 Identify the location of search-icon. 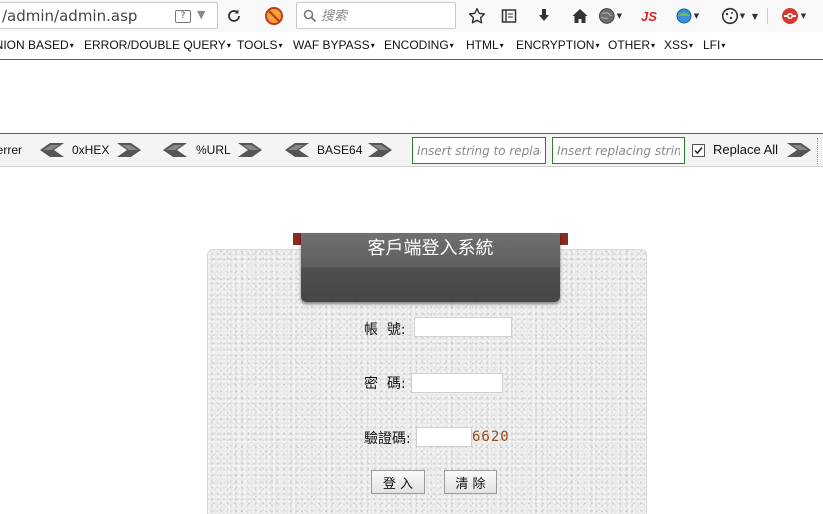
(310, 17).